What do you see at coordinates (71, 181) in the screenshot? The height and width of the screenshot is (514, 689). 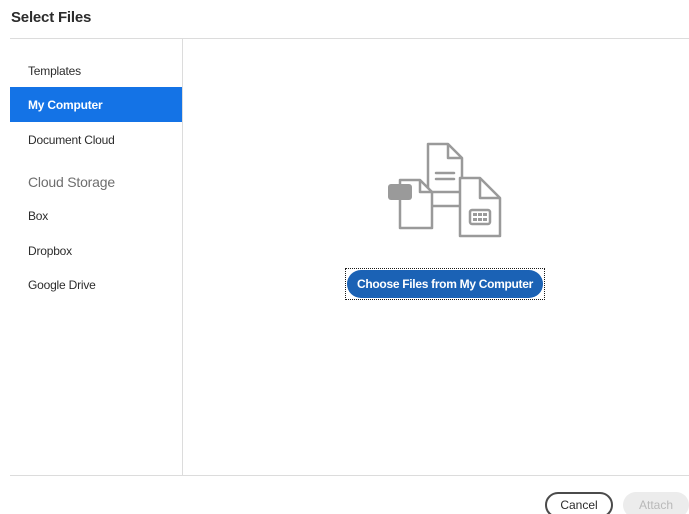 I see `cloud-storage-heading: Cloud Storage` at bounding box center [71, 181].